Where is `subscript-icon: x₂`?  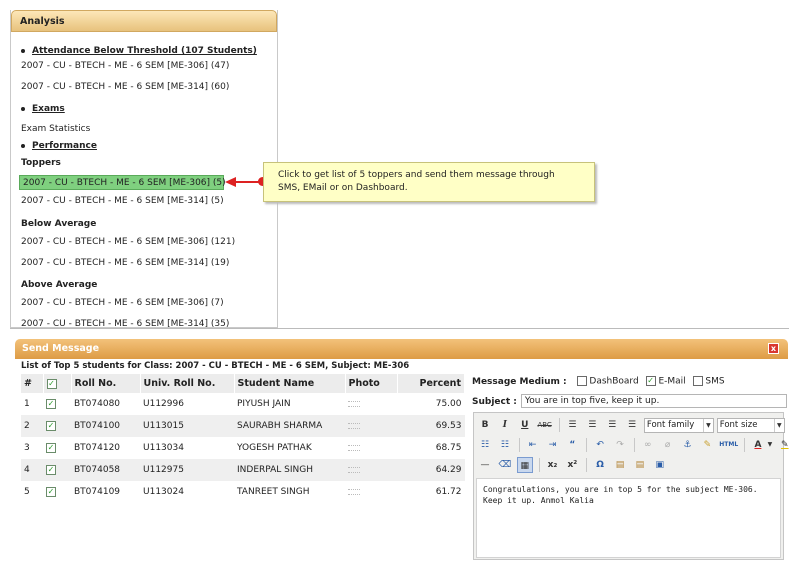 subscript-icon: x₂ is located at coordinates (553, 465).